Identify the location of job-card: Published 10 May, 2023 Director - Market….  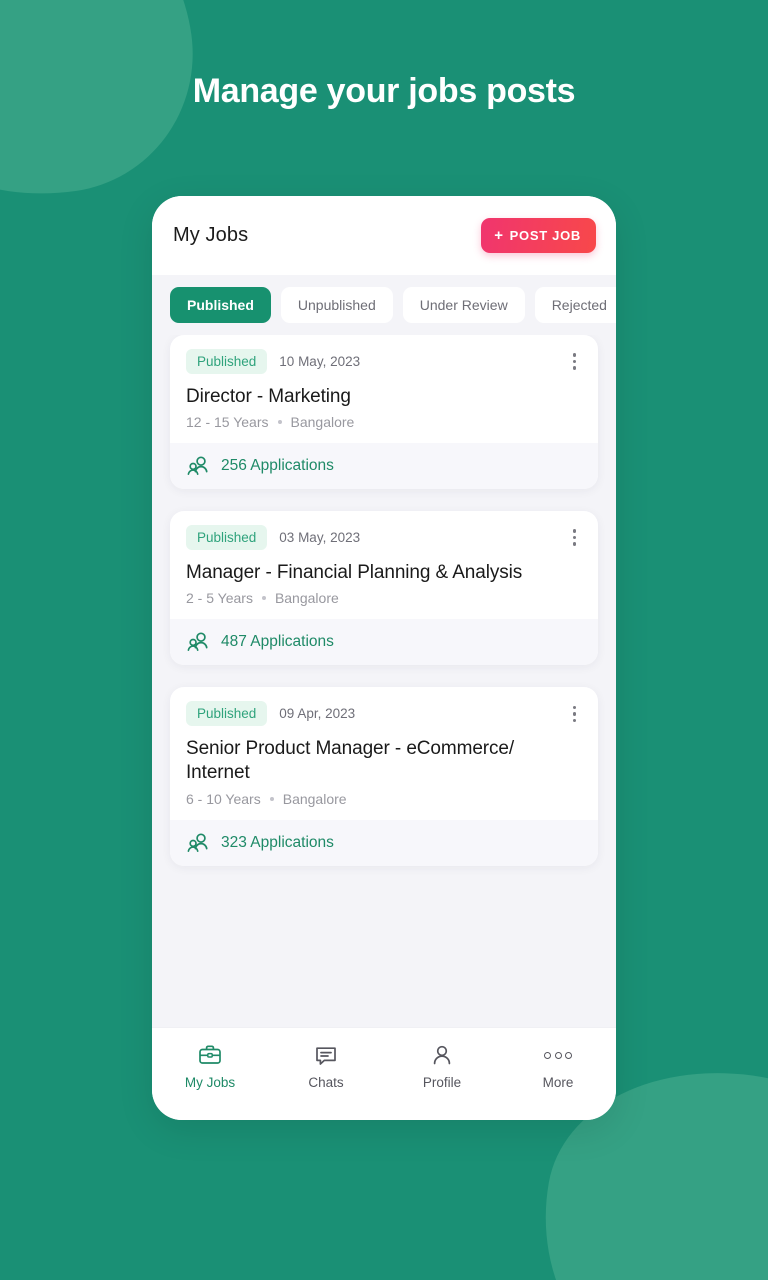
(384, 412).